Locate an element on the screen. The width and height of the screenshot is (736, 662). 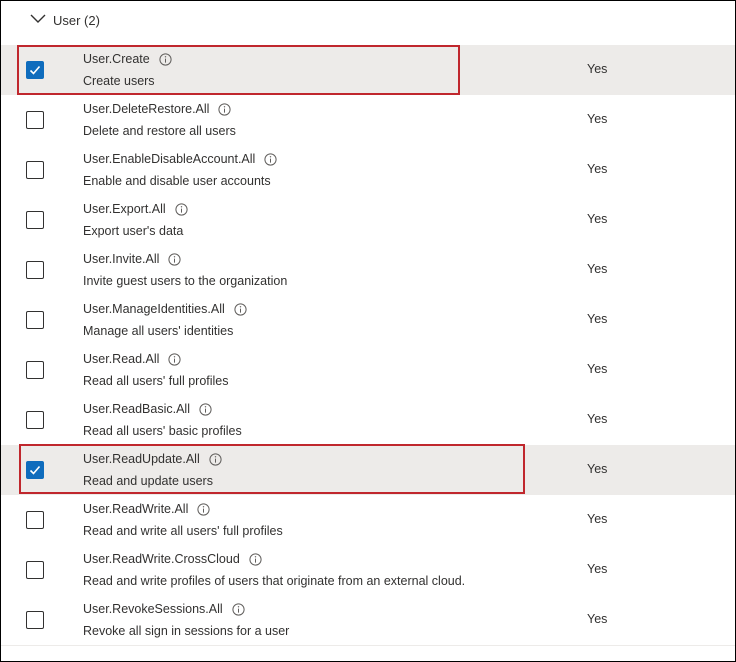
group-header-user: User (2) is located at coordinates (368, 21).